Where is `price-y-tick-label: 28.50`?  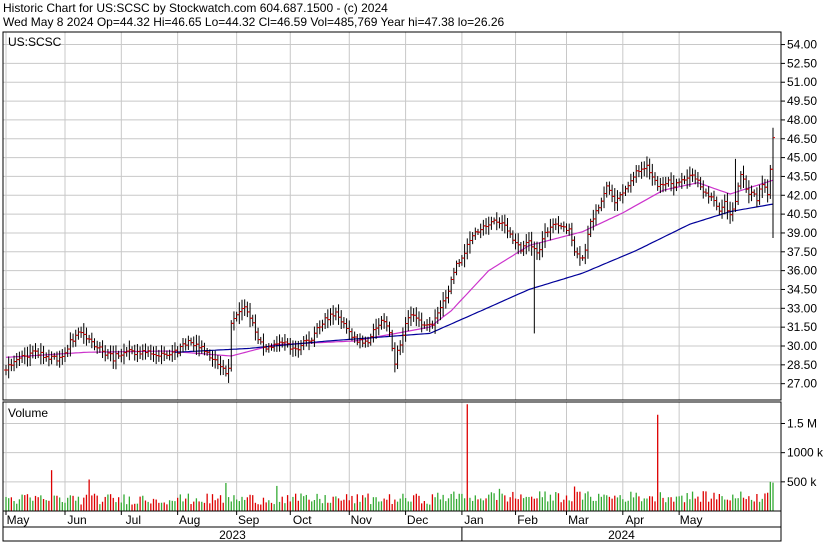 price-y-tick-label: 28.50 is located at coordinates (802, 365).